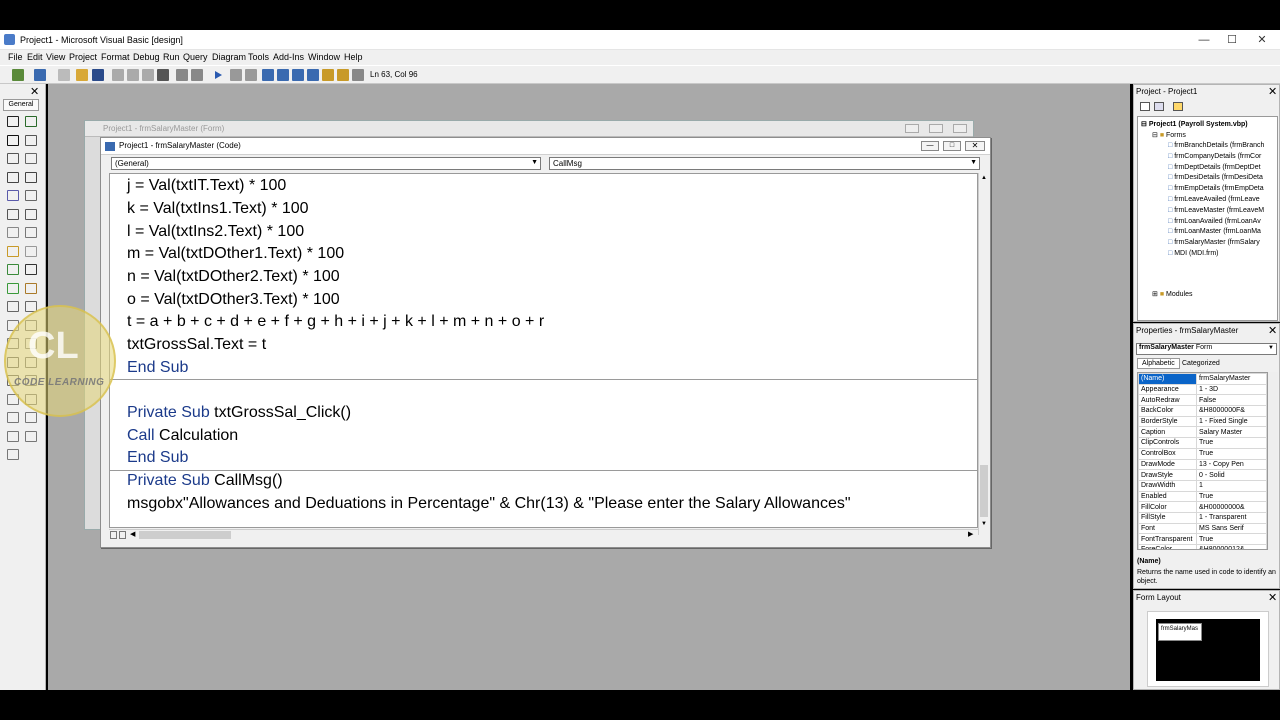 The height and width of the screenshot is (720, 1280). Describe the element at coordinates (970, 534) in the screenshot. I see `scroll-right-icon: ▶` at that location.